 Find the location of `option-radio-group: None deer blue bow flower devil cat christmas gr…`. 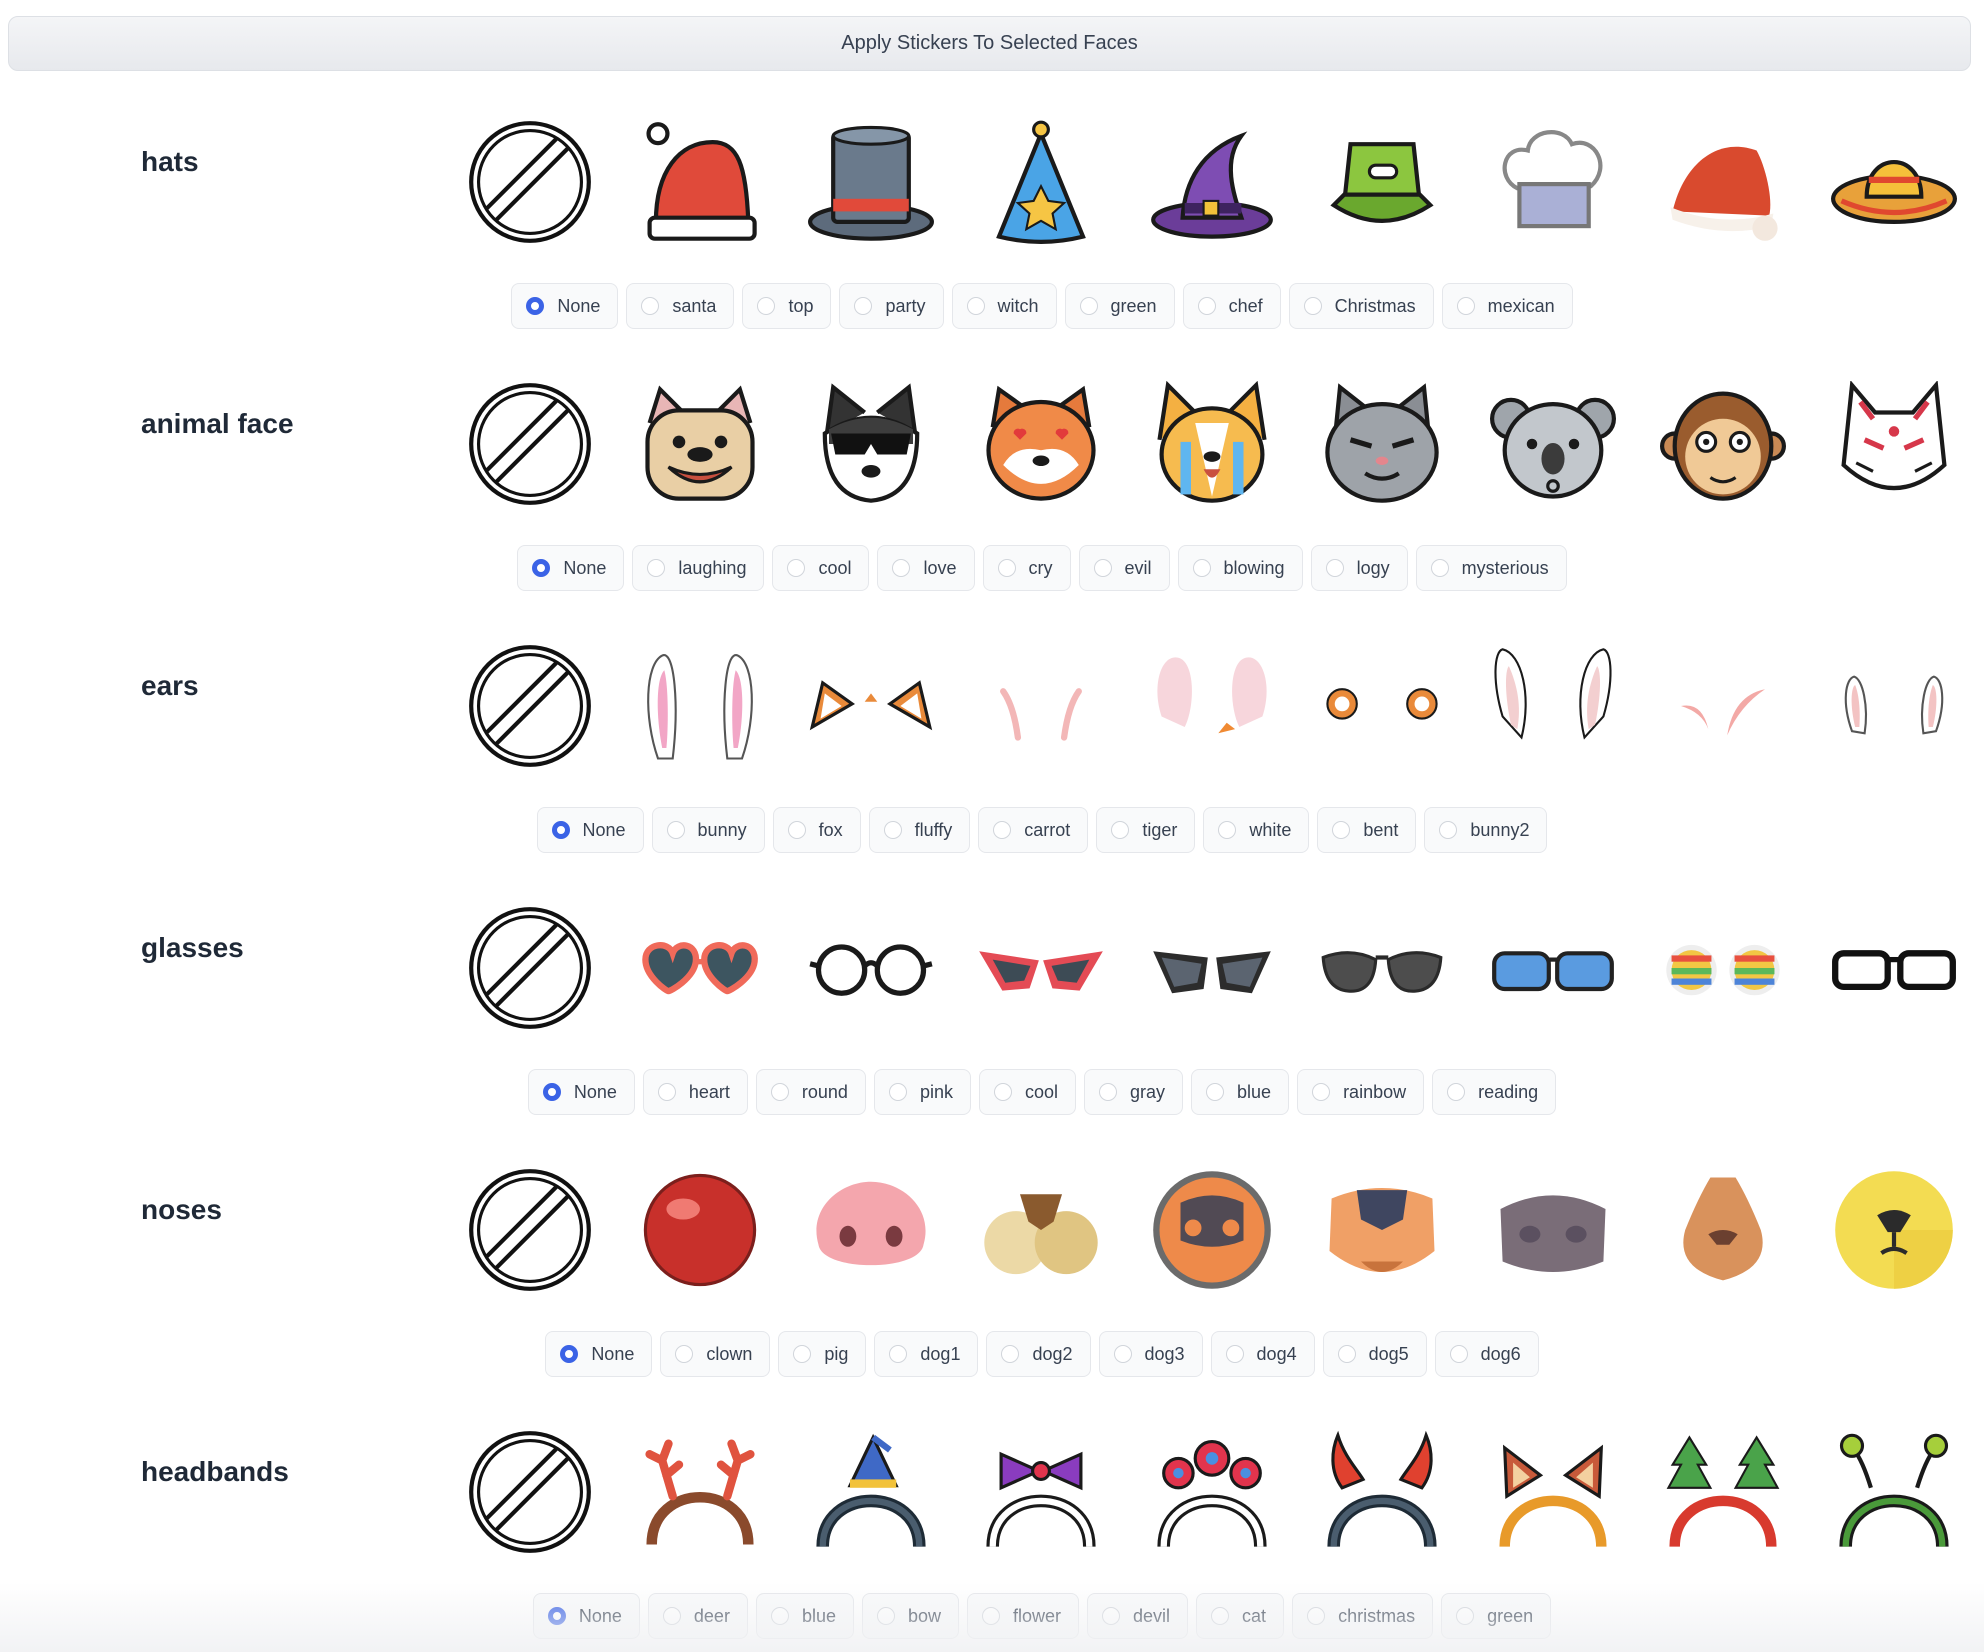

option-radio-group: None deer blue bow flower devil cat christmas gr… is located at coordinates (992, 1616).